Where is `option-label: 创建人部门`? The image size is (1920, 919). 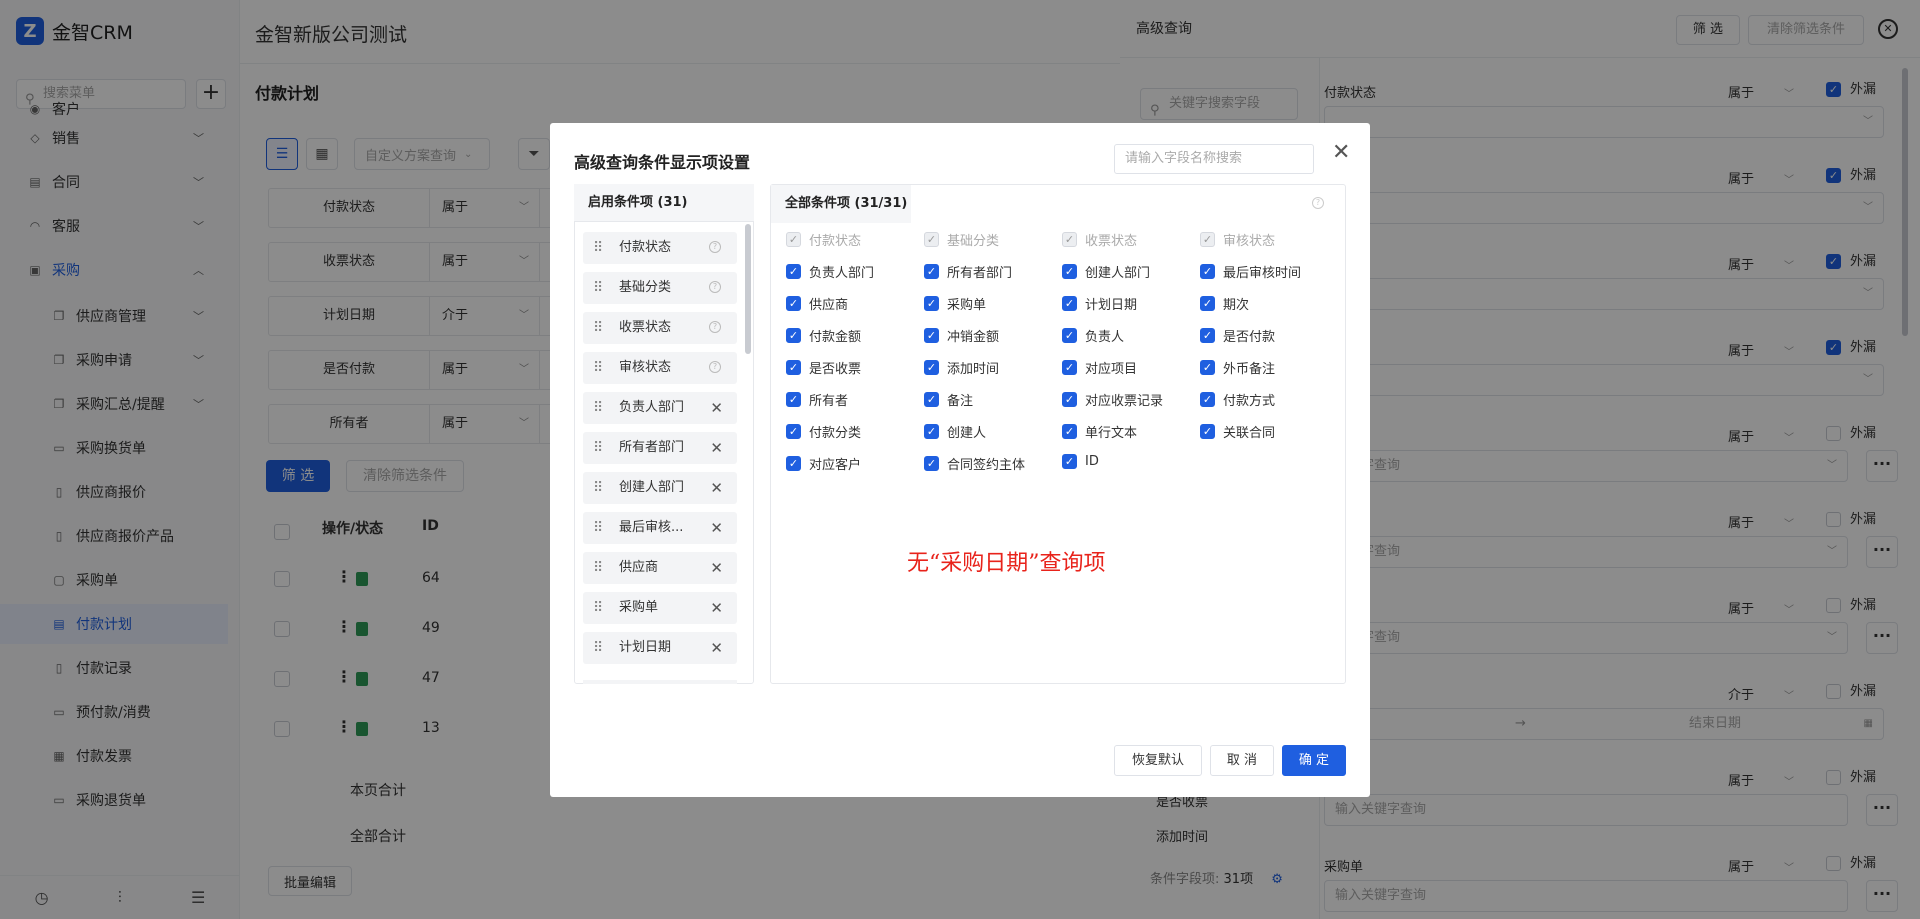 option-label: 创建人部门 is located at coordinates (1118, 273).